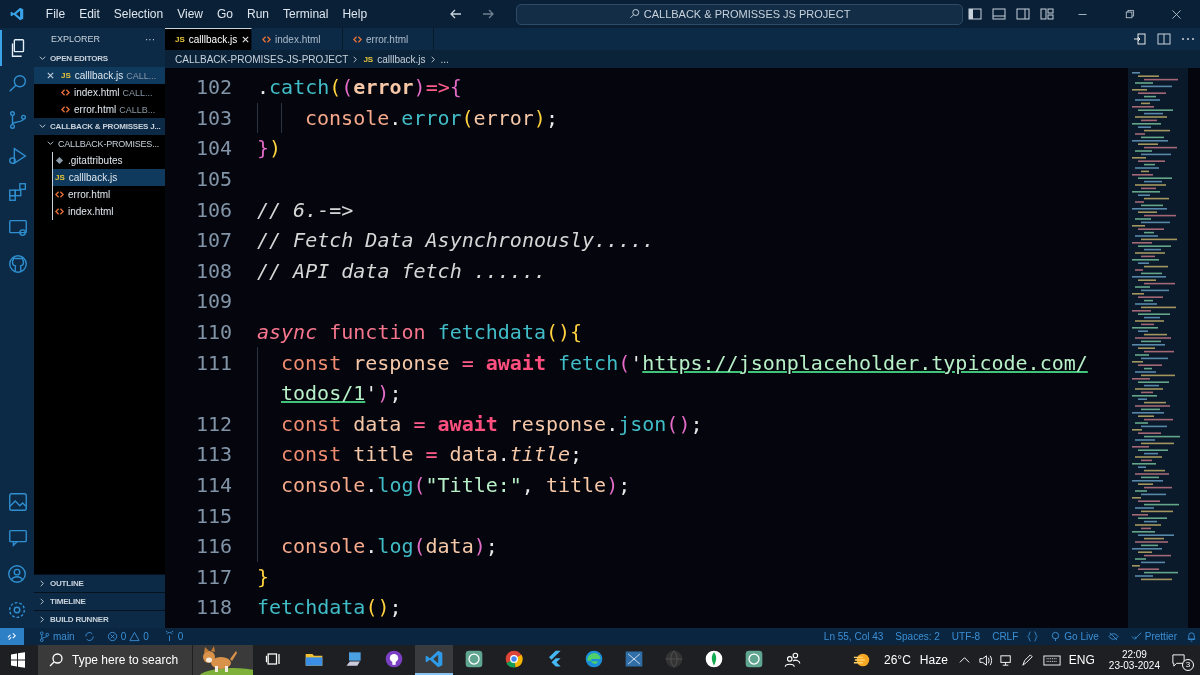 The image size is (1200, 675). I want to click on remote-icon, so click(12, 636).